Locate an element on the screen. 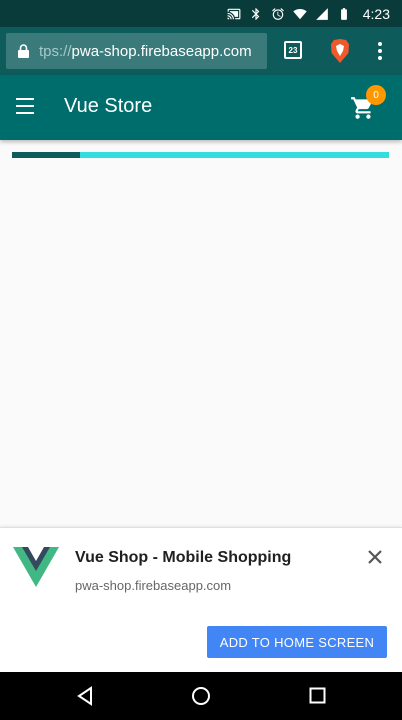  system-navigation-bar is located at coordinates (201, 696).